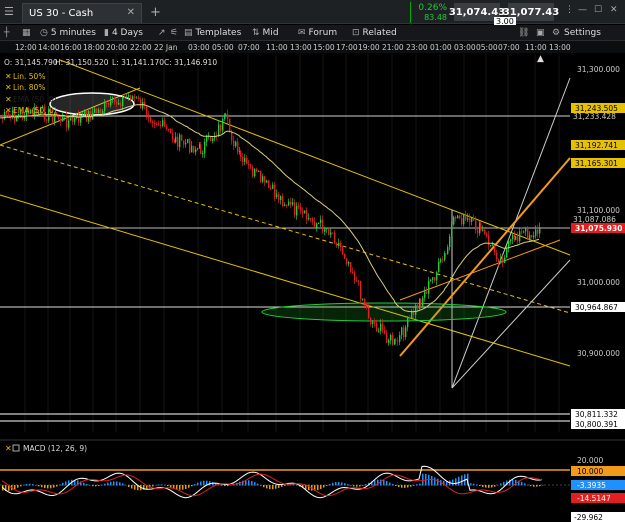 The width and height of the screenshot is (625, 522). I want to click on indicator-lin50: Lin. 50%, so click(29, 76).